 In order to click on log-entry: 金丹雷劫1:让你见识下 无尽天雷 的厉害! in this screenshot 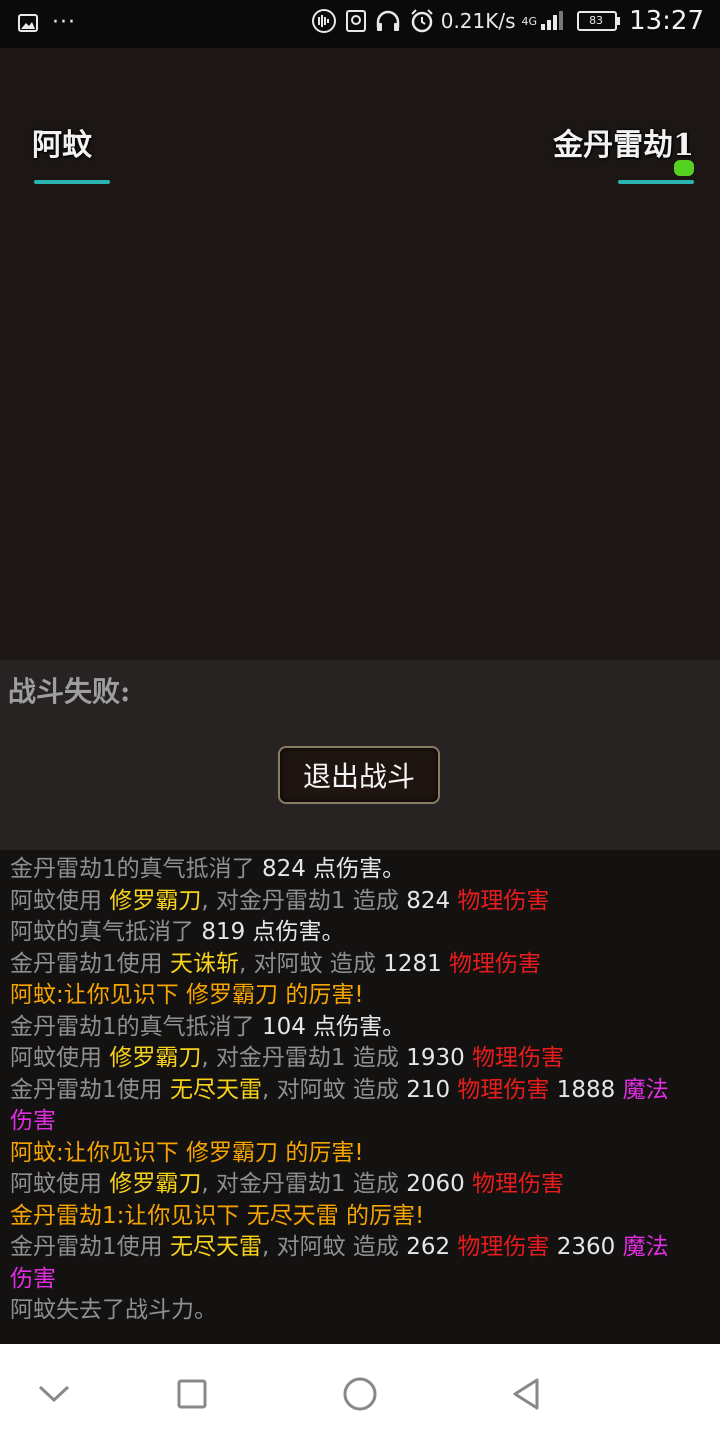, I will do `click(350, 1217)`.